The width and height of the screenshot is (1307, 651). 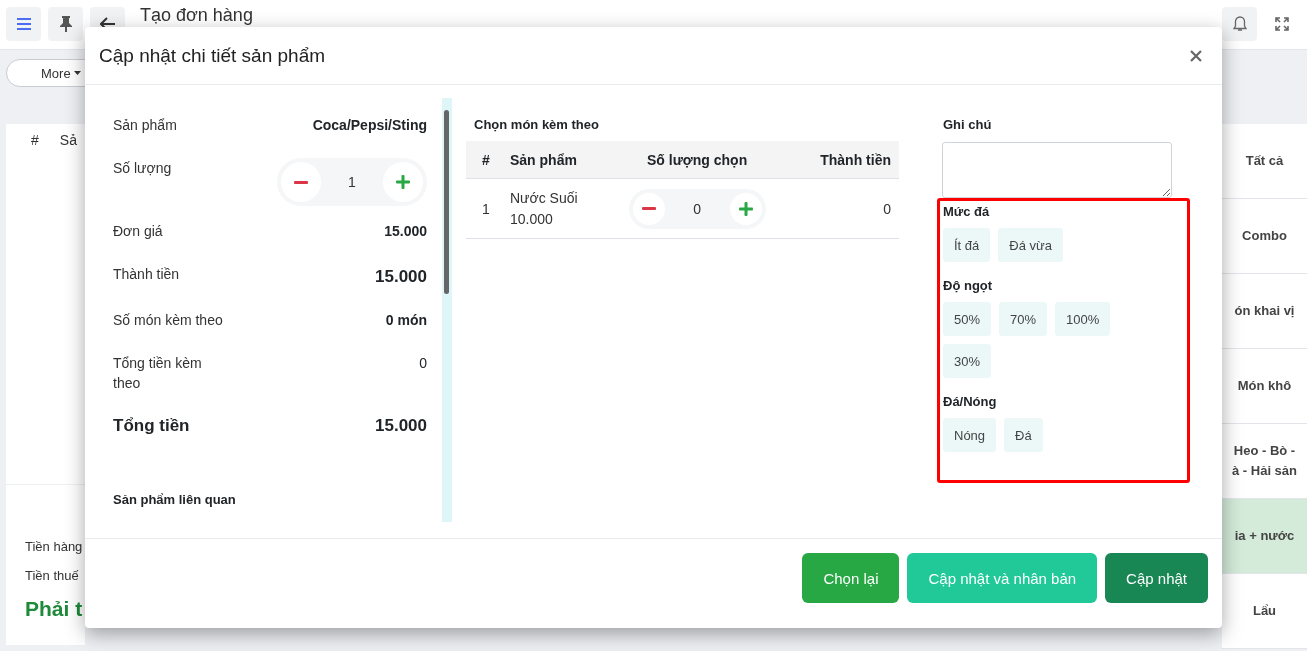 I want to click on field-value: 0 món, so click(x=406, y=320).